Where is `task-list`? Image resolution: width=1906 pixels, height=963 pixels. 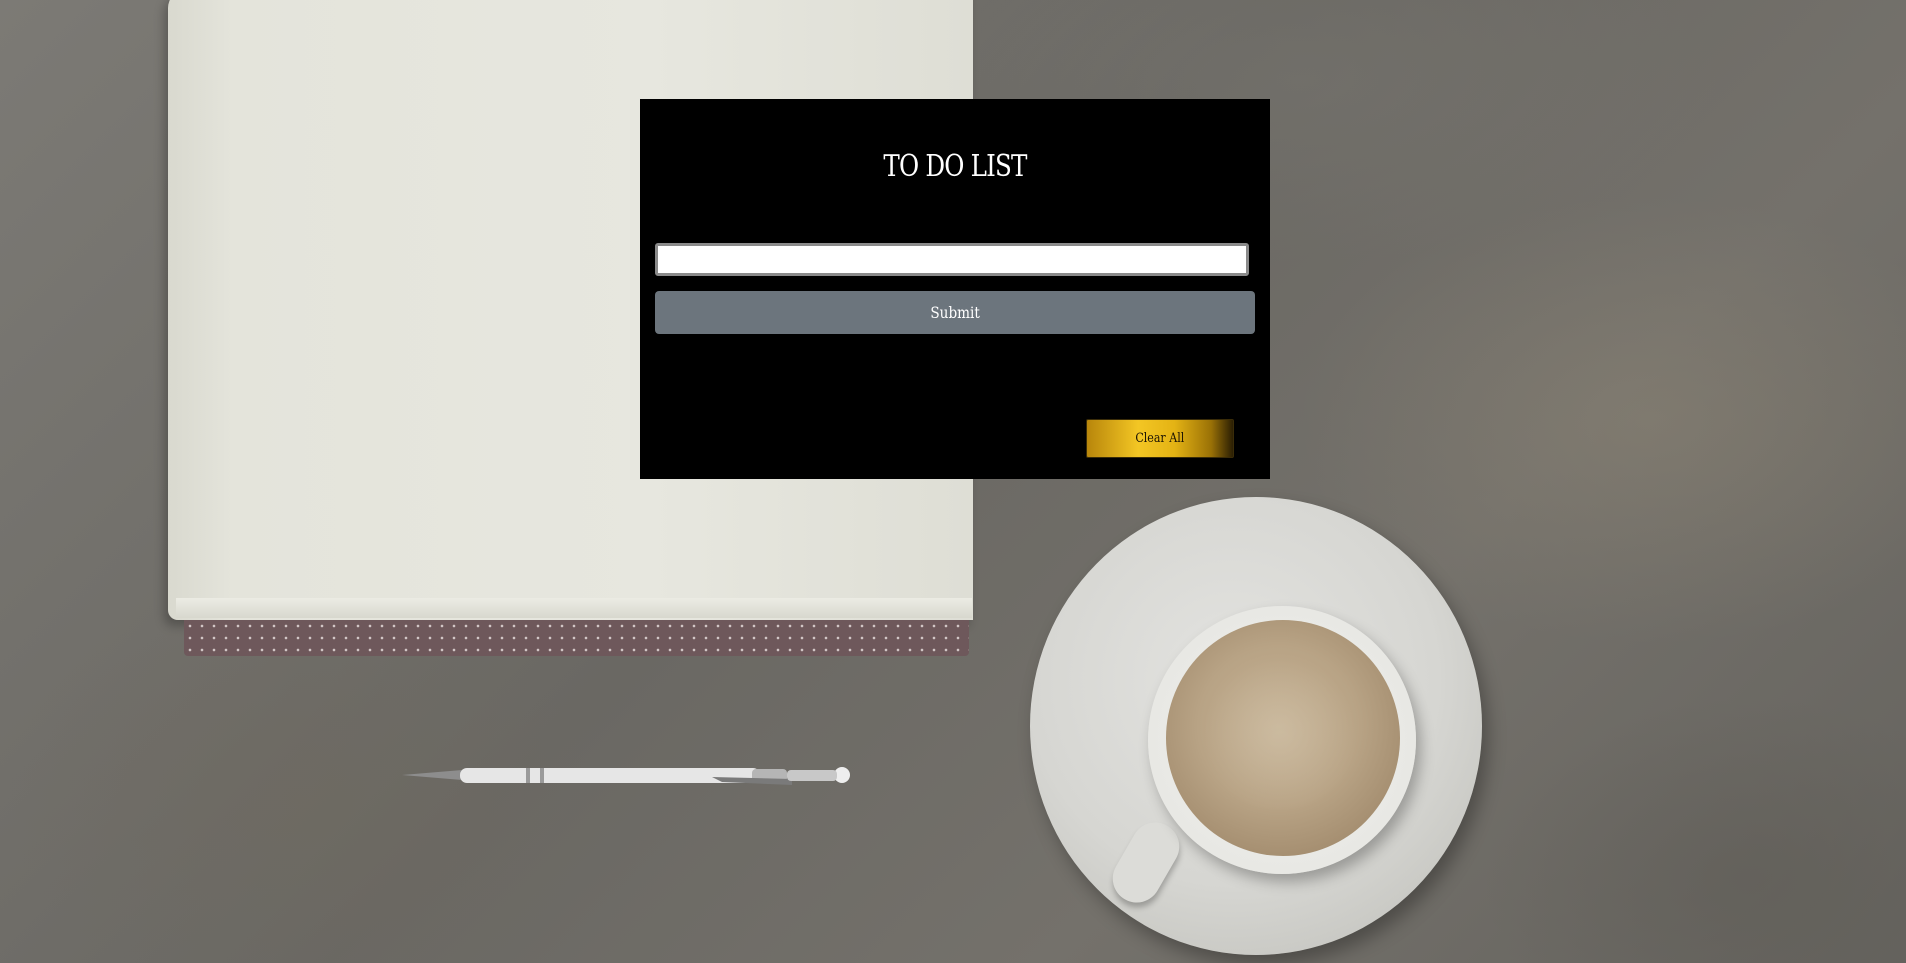 task-list is located at coordinates (955, 379).